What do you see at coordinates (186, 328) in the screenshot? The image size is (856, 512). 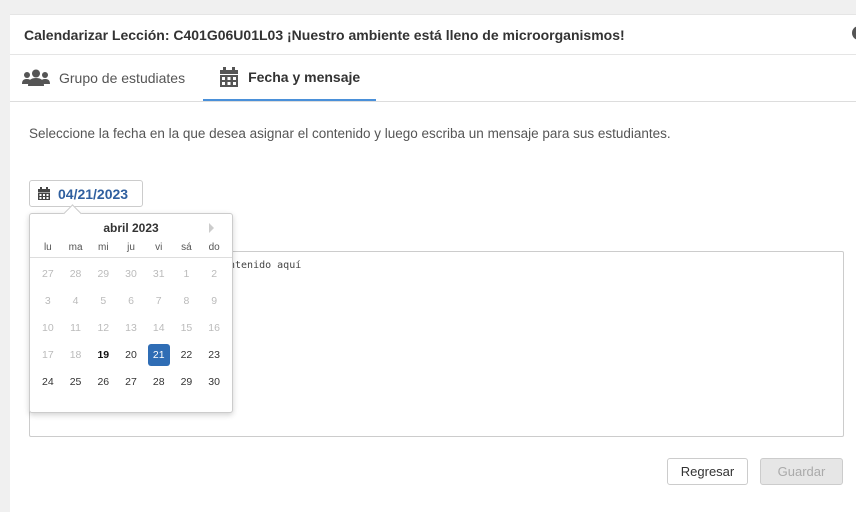 I see `day-cell: 15` at bounding box center [186, 328].